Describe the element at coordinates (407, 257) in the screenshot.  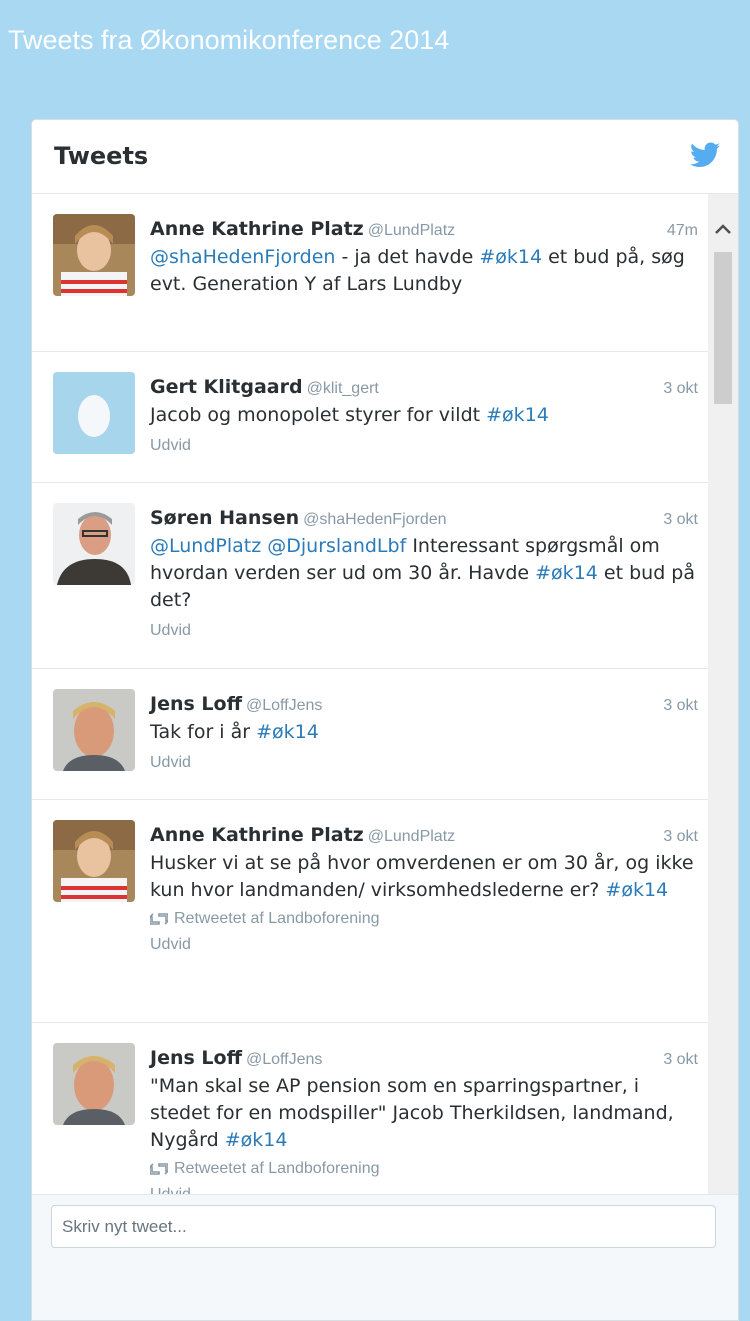
I see `tweet-text-segment: - ja det havde` at that location.